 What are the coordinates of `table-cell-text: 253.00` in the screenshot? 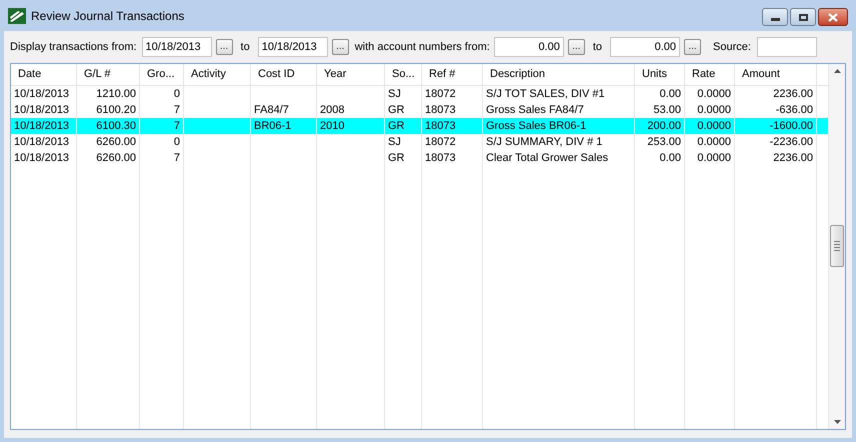 It's located at (664, 142).